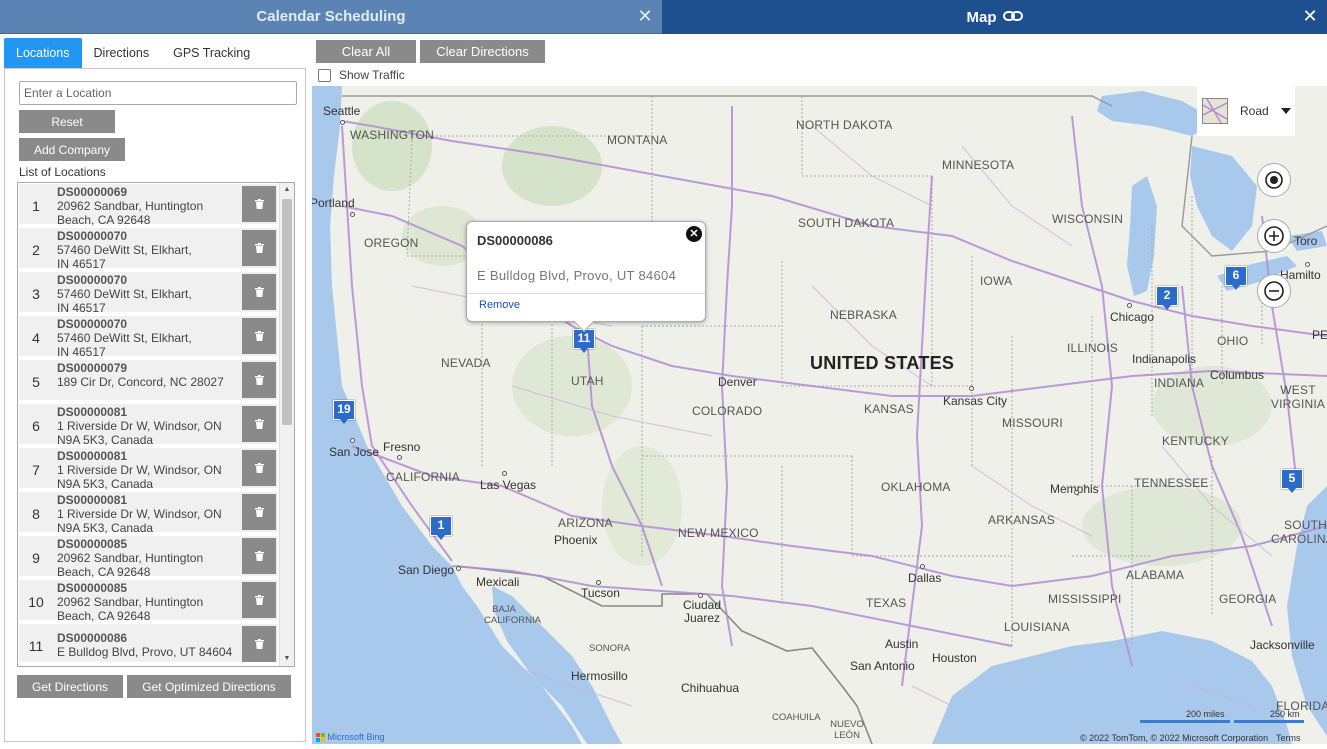 This screenshot has width=1327, height=749. I want to click on list-title: List of Locations, so click(62, 172).